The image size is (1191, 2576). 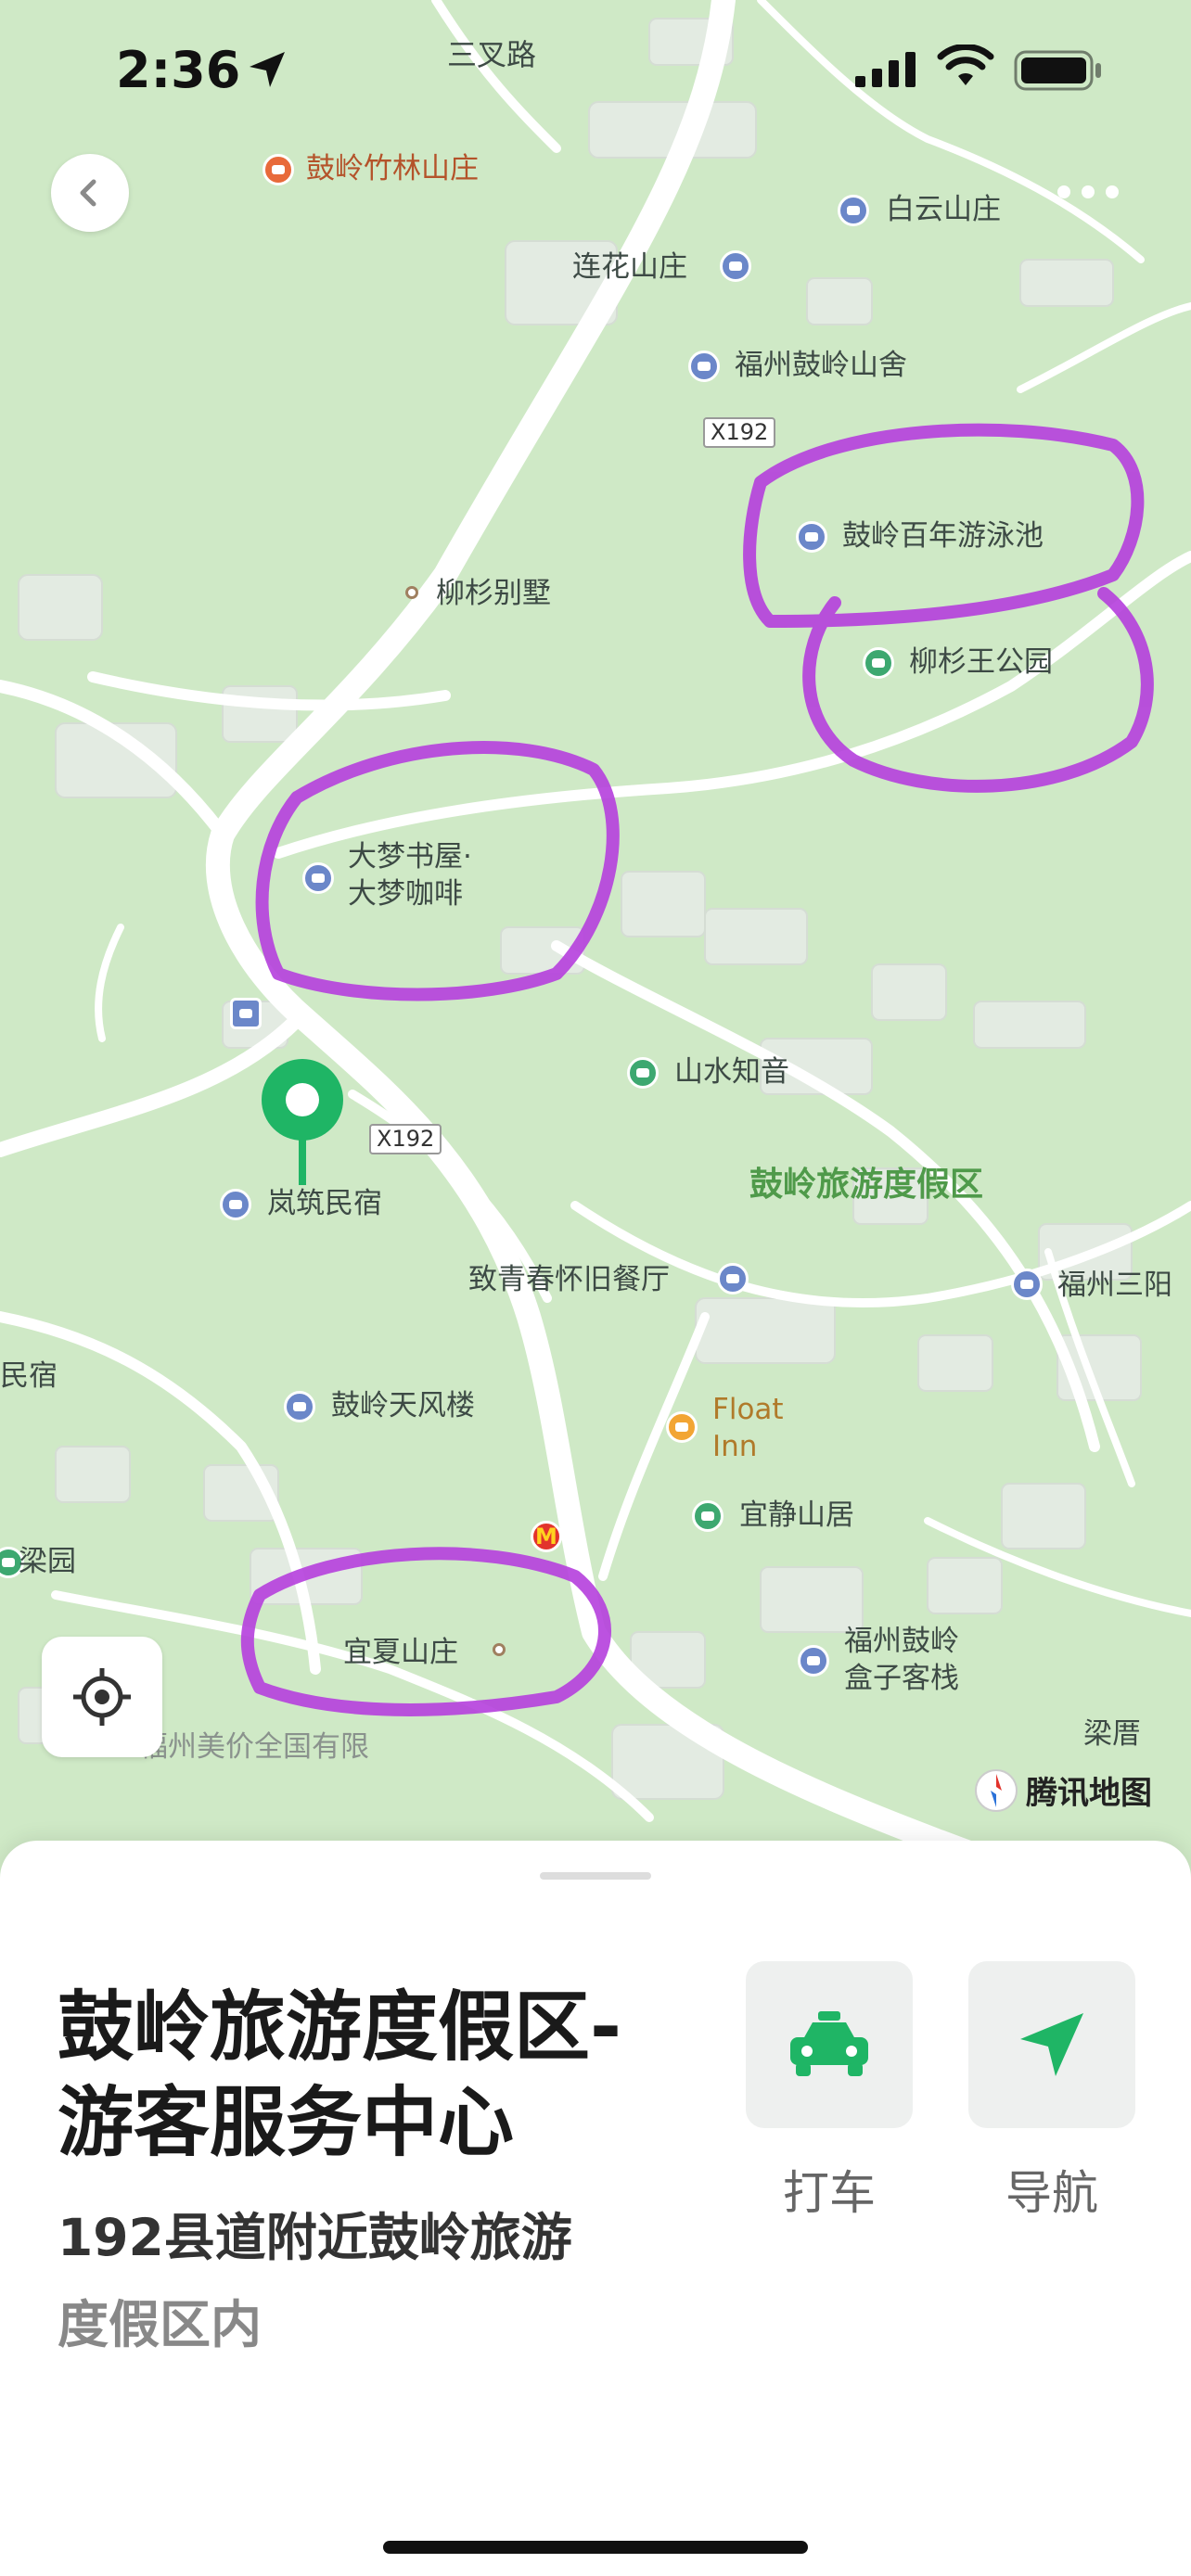 What do you see at coordinates (1089, 1793) in the screenshot?
I see `brand-name: 腾讯地图` at bounding box center [1089, 1793].